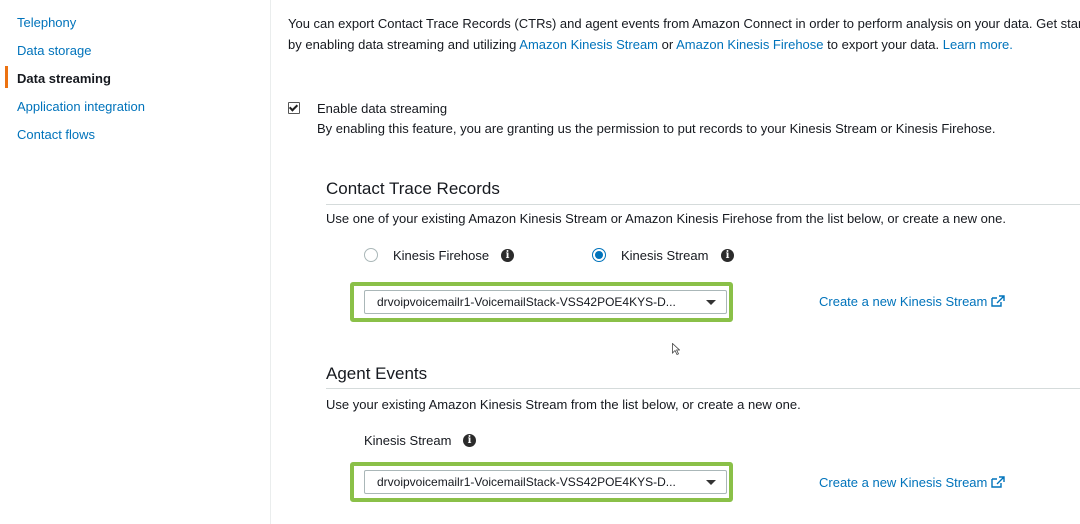 Image resolution: width=1080 pixels, height=524 pixels. What do you see at coordinates (903, 301) in the screenshot?
I see `ctr-create-link-text: Create a new Kinesis Stream` at bounding box center [903, 301].